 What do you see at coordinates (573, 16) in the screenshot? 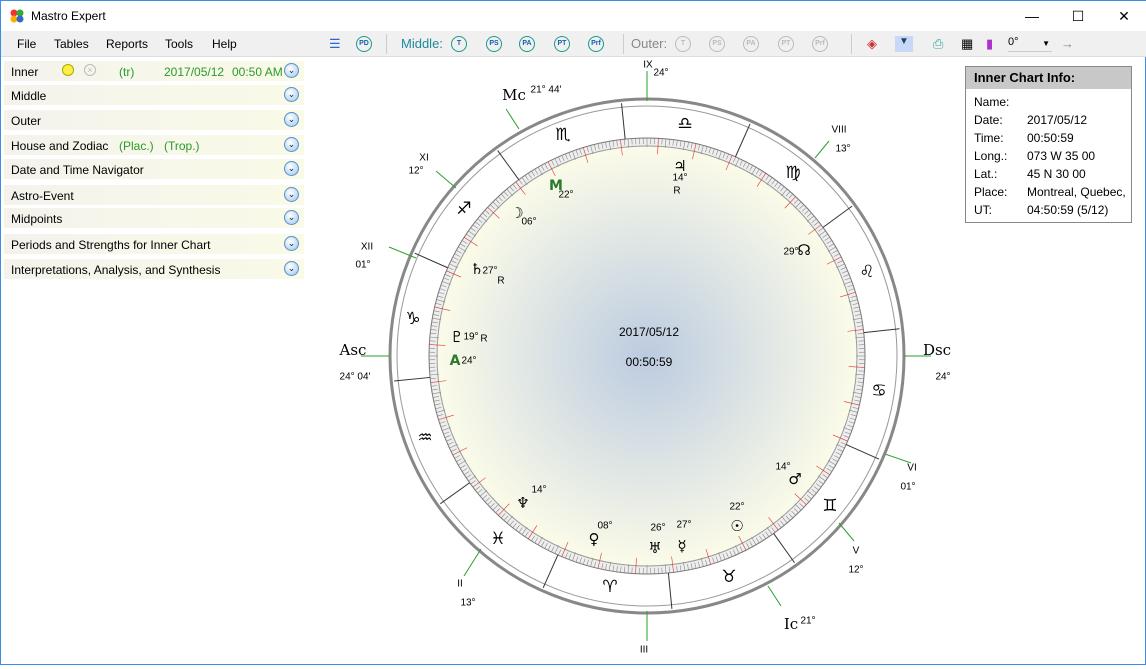
I see `title-bar: Mastro Expert — ☐ ✕` at bounding box center [573, 16].